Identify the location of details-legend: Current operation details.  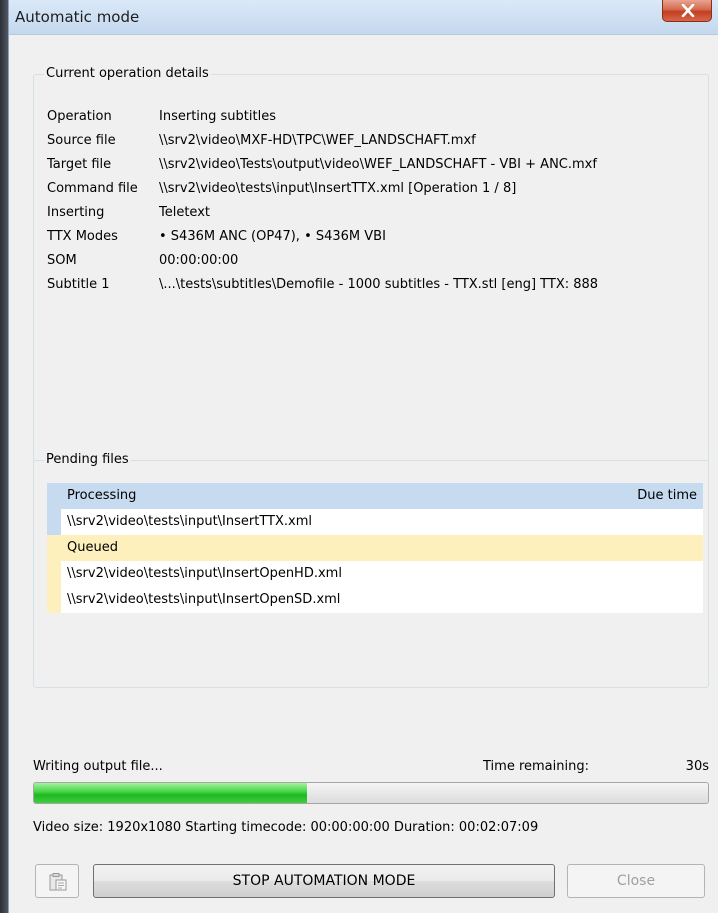
(127, 73).